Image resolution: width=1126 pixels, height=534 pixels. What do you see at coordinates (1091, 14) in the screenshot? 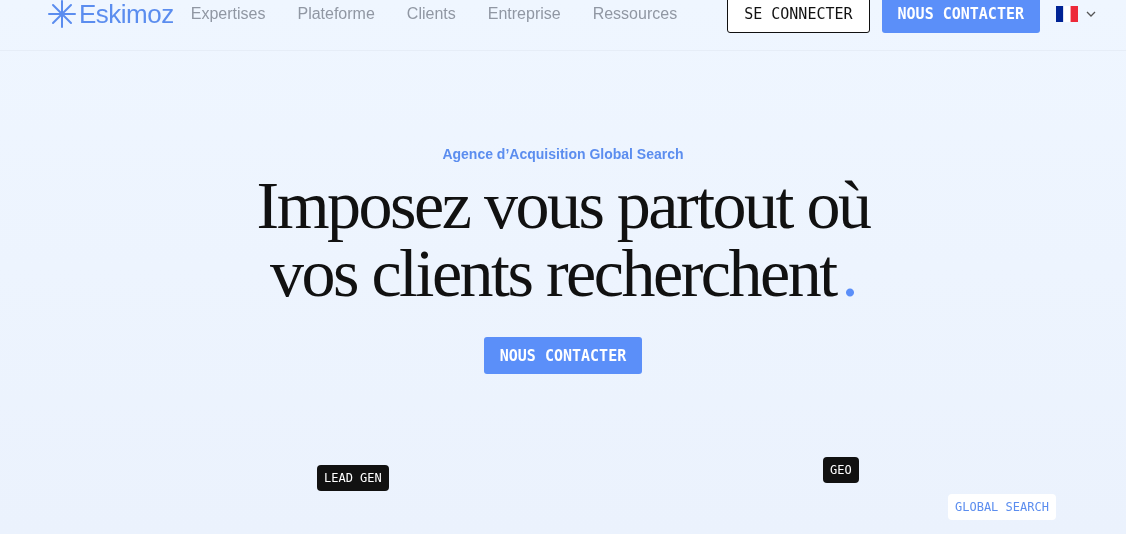
I see `chevron-down-icon` at bounding box center [1091, 14].